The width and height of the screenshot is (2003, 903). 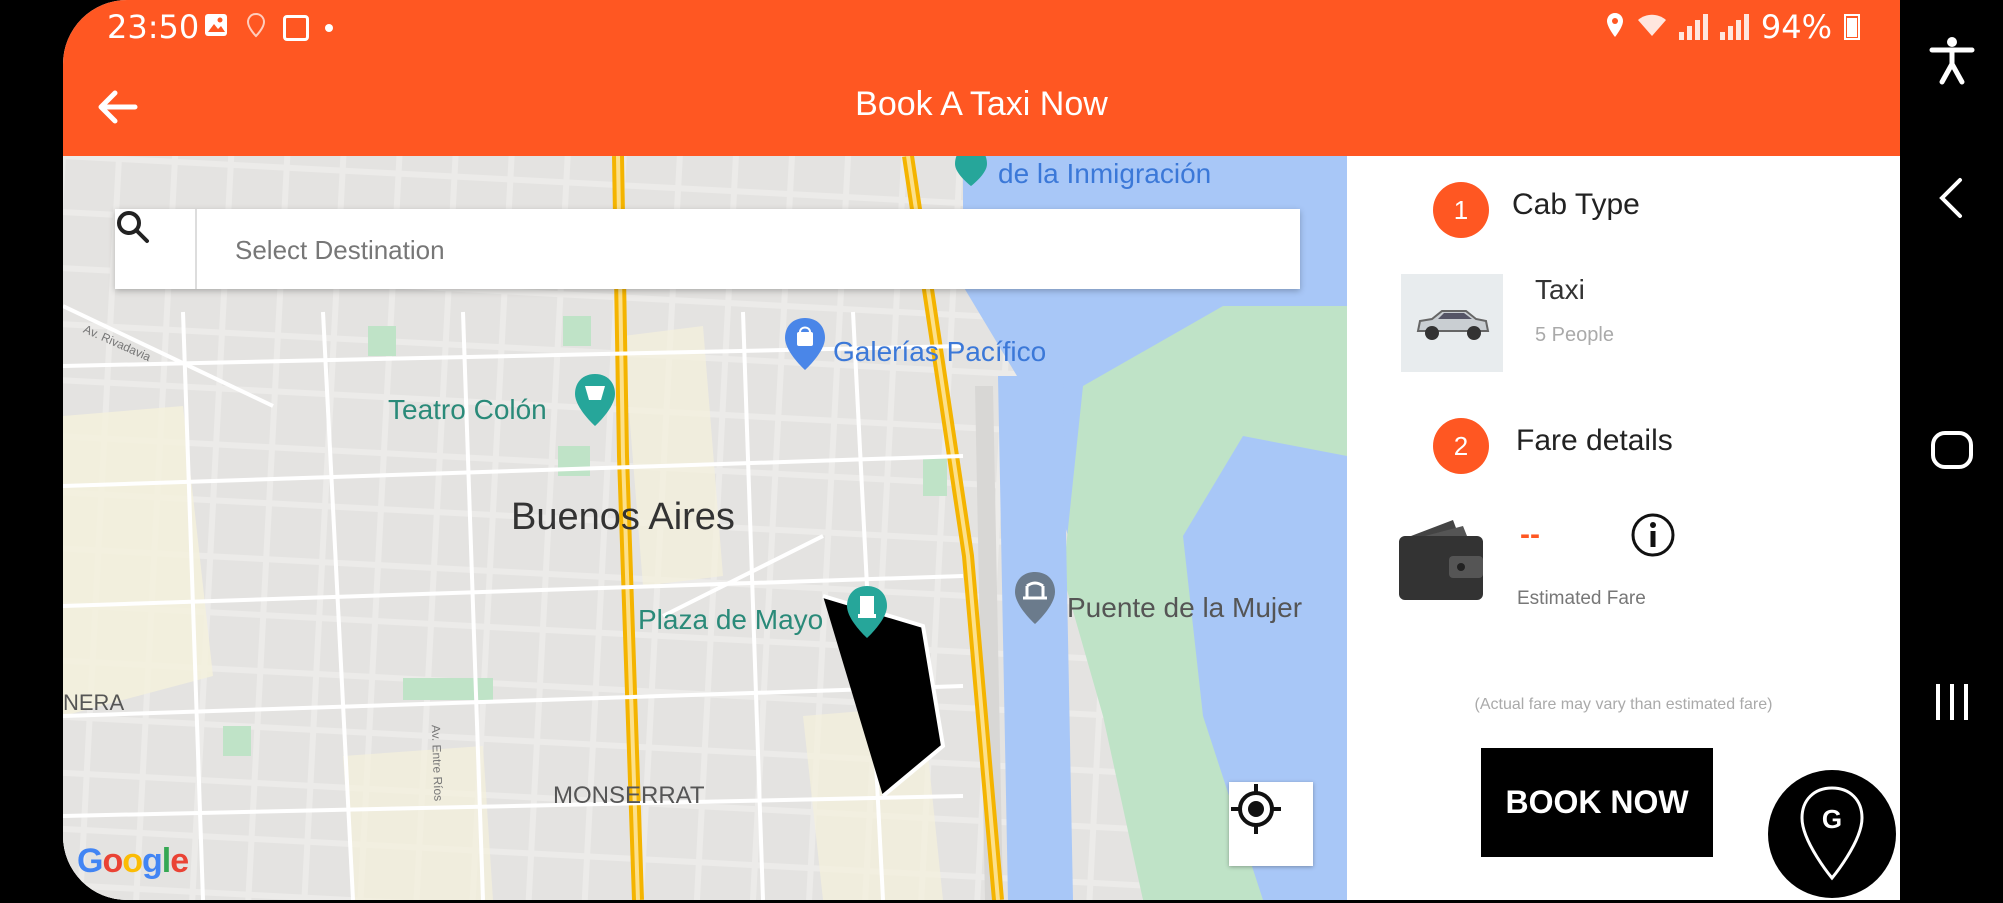 I want to click on step-2-badge: 2, so click(x=1461, y=446).